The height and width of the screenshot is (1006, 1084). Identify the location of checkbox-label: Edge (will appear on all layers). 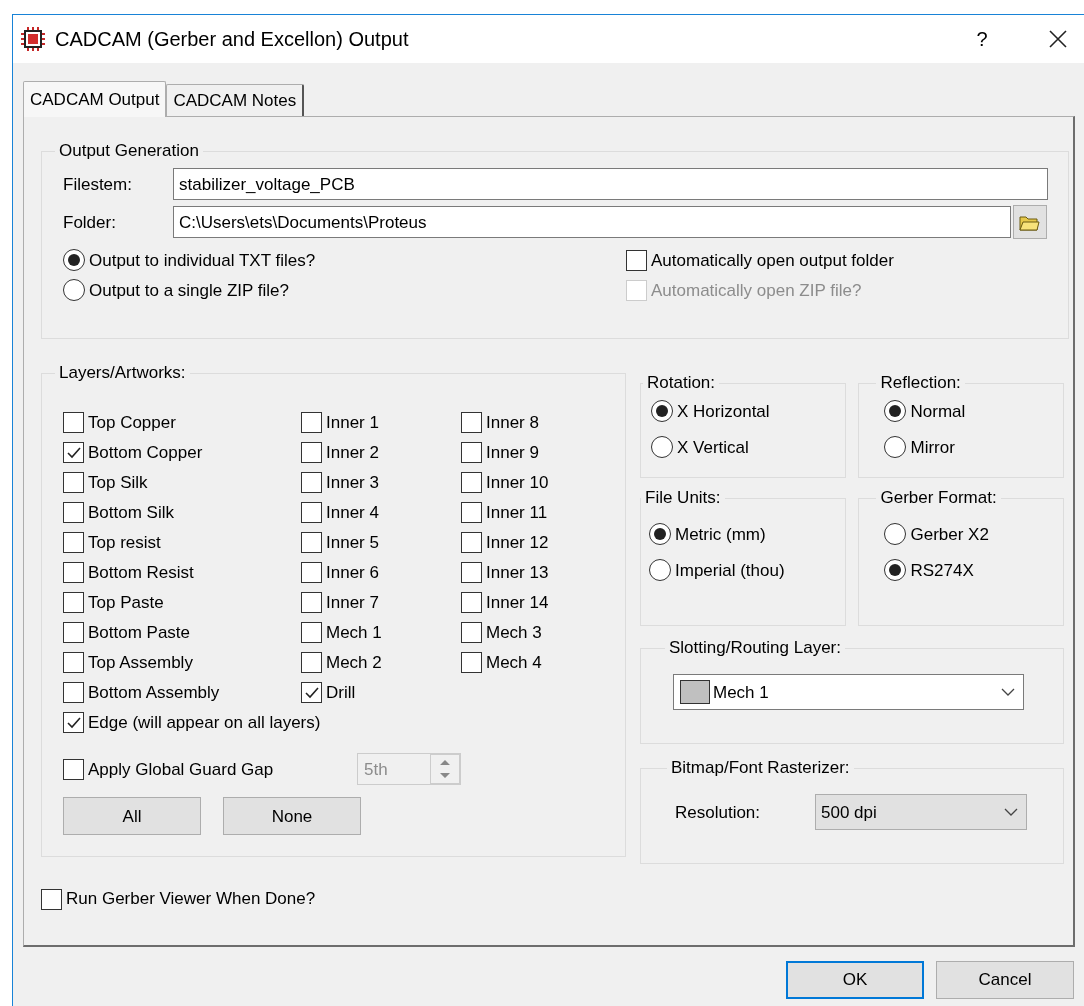
(204, 722).